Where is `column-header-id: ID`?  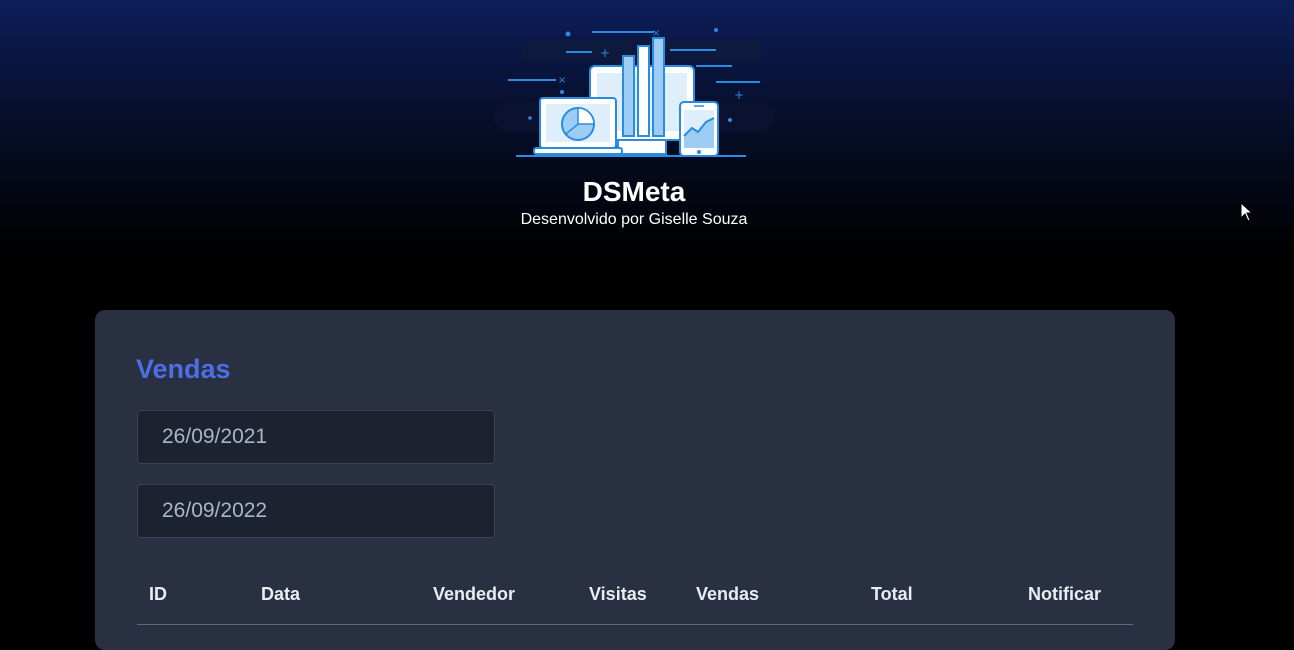 column-header-id: ID is located at coordinates (158, 594).